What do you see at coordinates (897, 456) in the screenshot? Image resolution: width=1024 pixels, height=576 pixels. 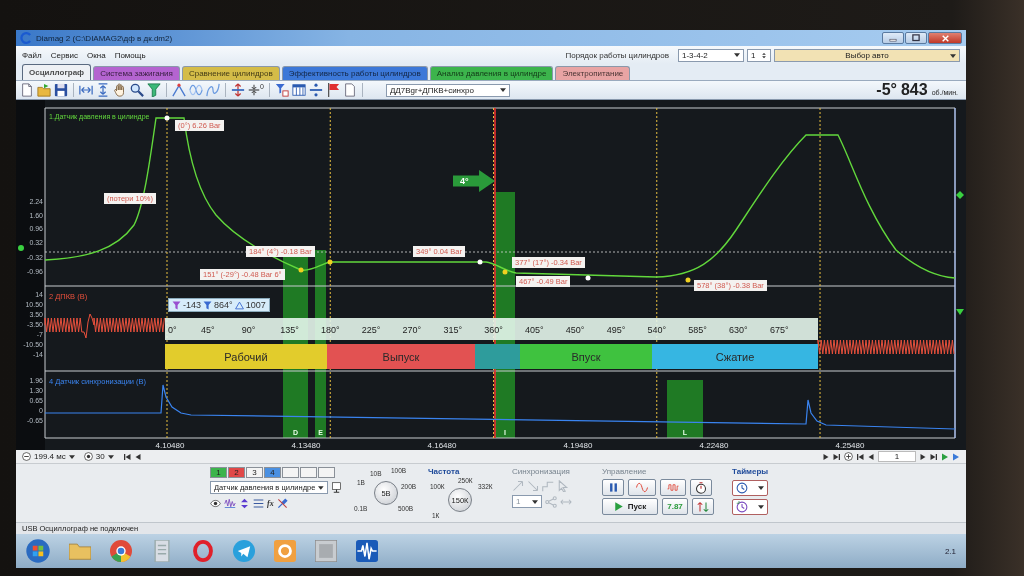 I see `frame-number: 1` at bounding box center [897, 456].